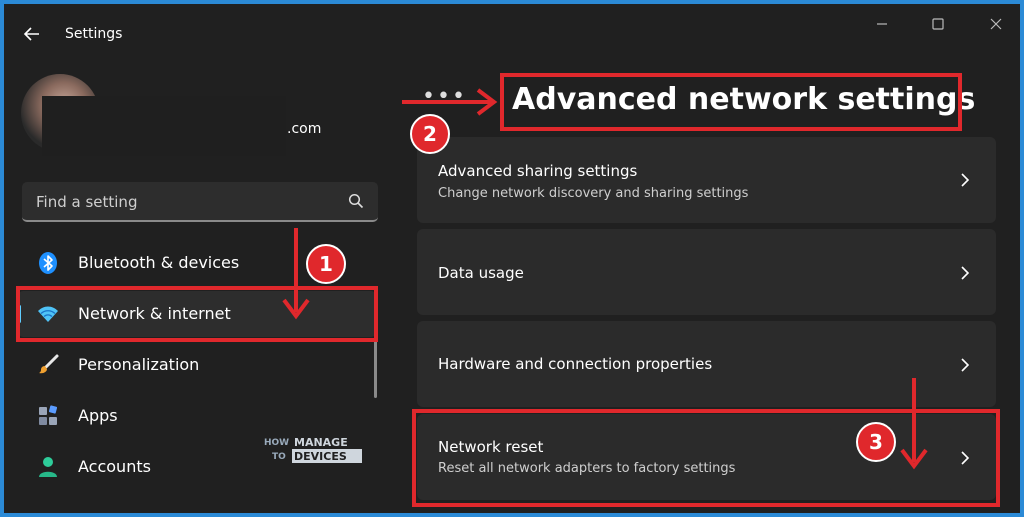  What do you see at coordinates (200, 202) in the screenshot?
I see `search-box: Find a setting` at bounding box center [200, 202].